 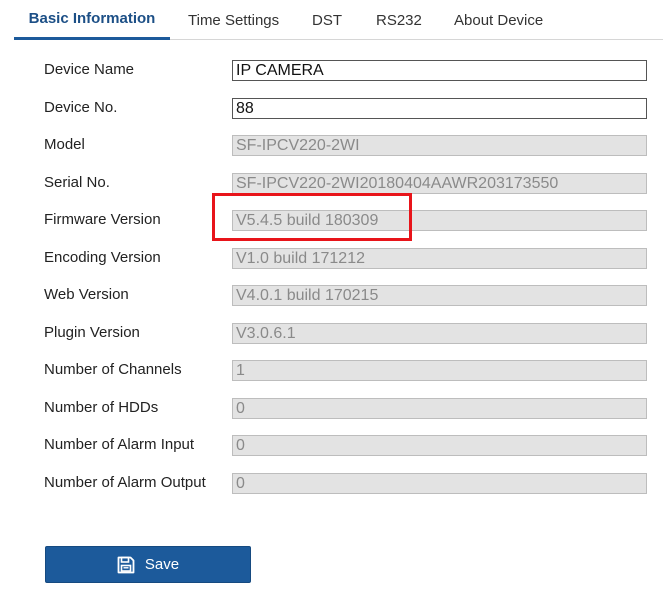 I want to click on num-alarm-output-field: 0, so click(x=439, y=483).